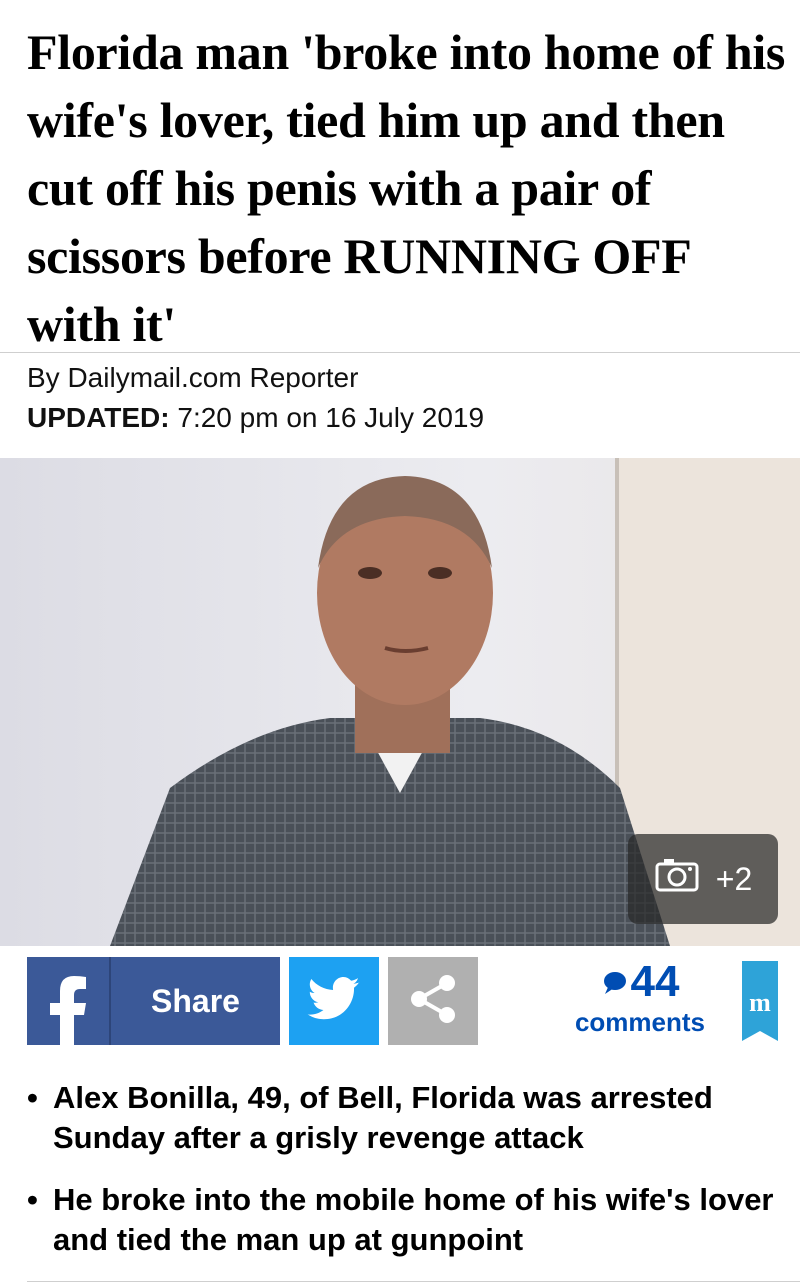 This screenshot has width=800, height=1286. What do you see at coordinates (734, 878) in the screenshot?
I see `gallery-count: +2` at bounding box center [734, 878].